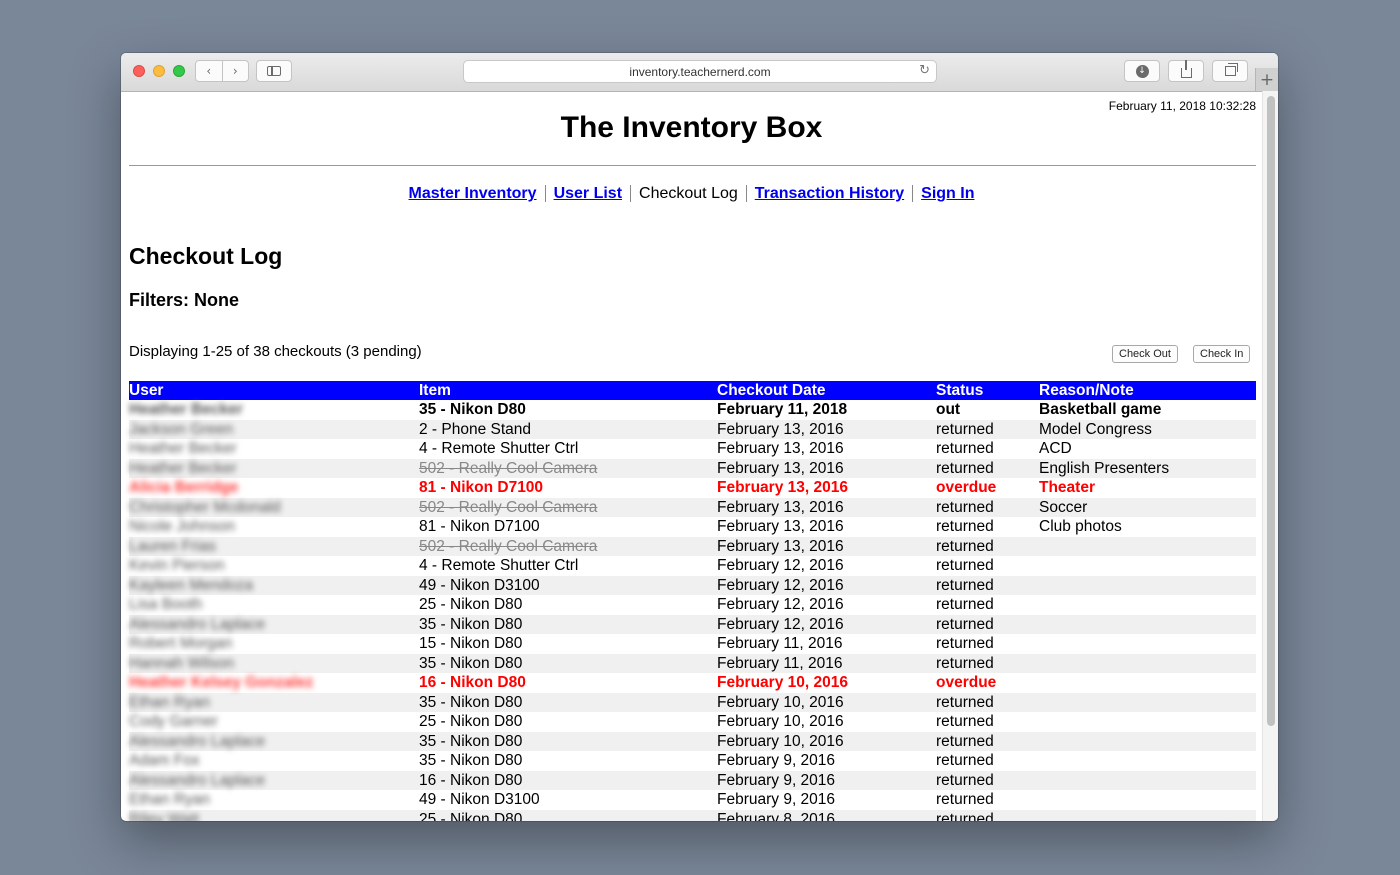  Describe the element at coordinates (947, 194) in the screenshot. I see `nav-sign-in: Sign In` at that location.